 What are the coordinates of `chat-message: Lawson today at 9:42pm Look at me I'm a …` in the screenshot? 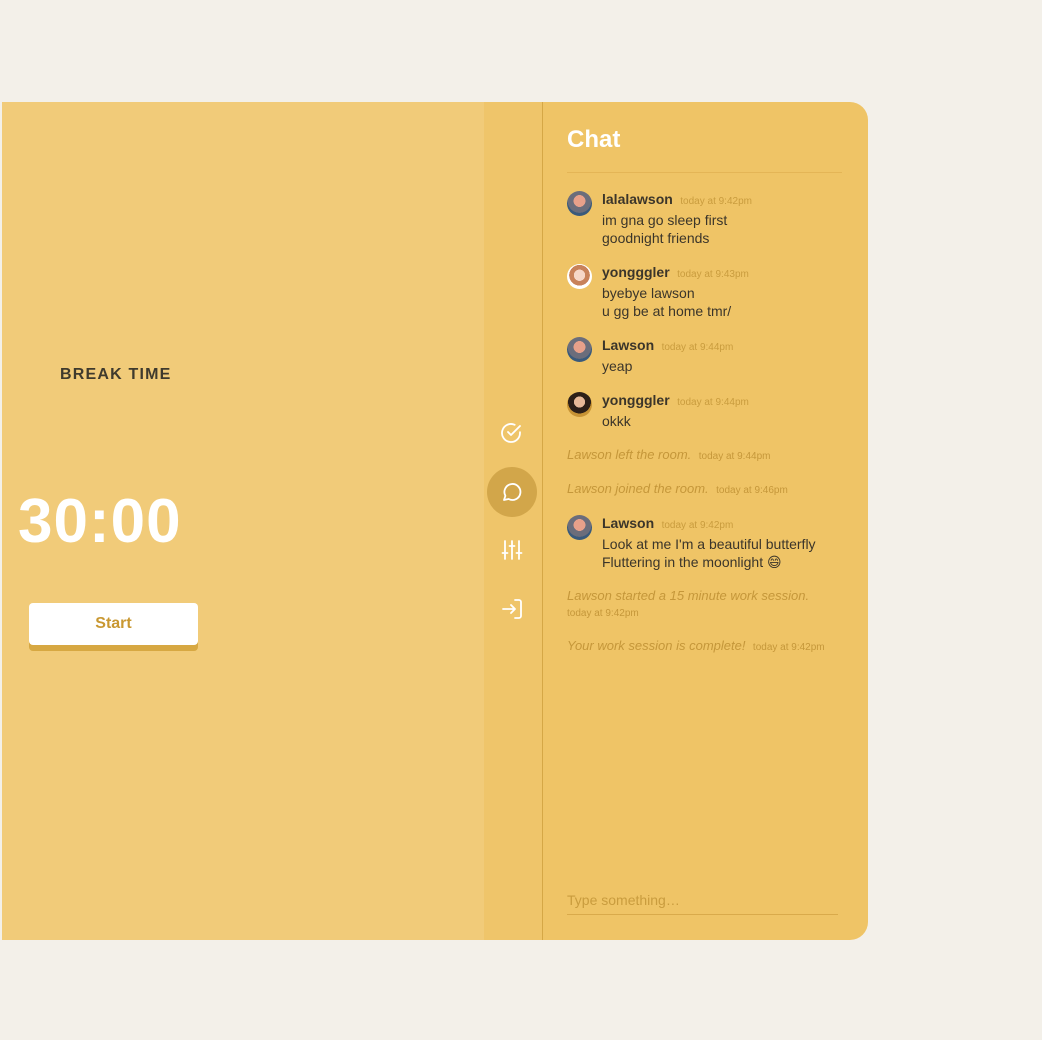 It's located at (707, 542).